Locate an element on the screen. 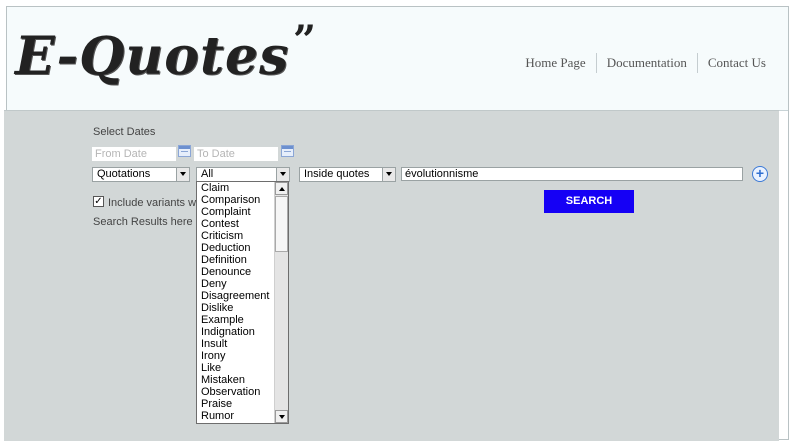  dropdown-option: Rumor is located at coordinates (236, 416).